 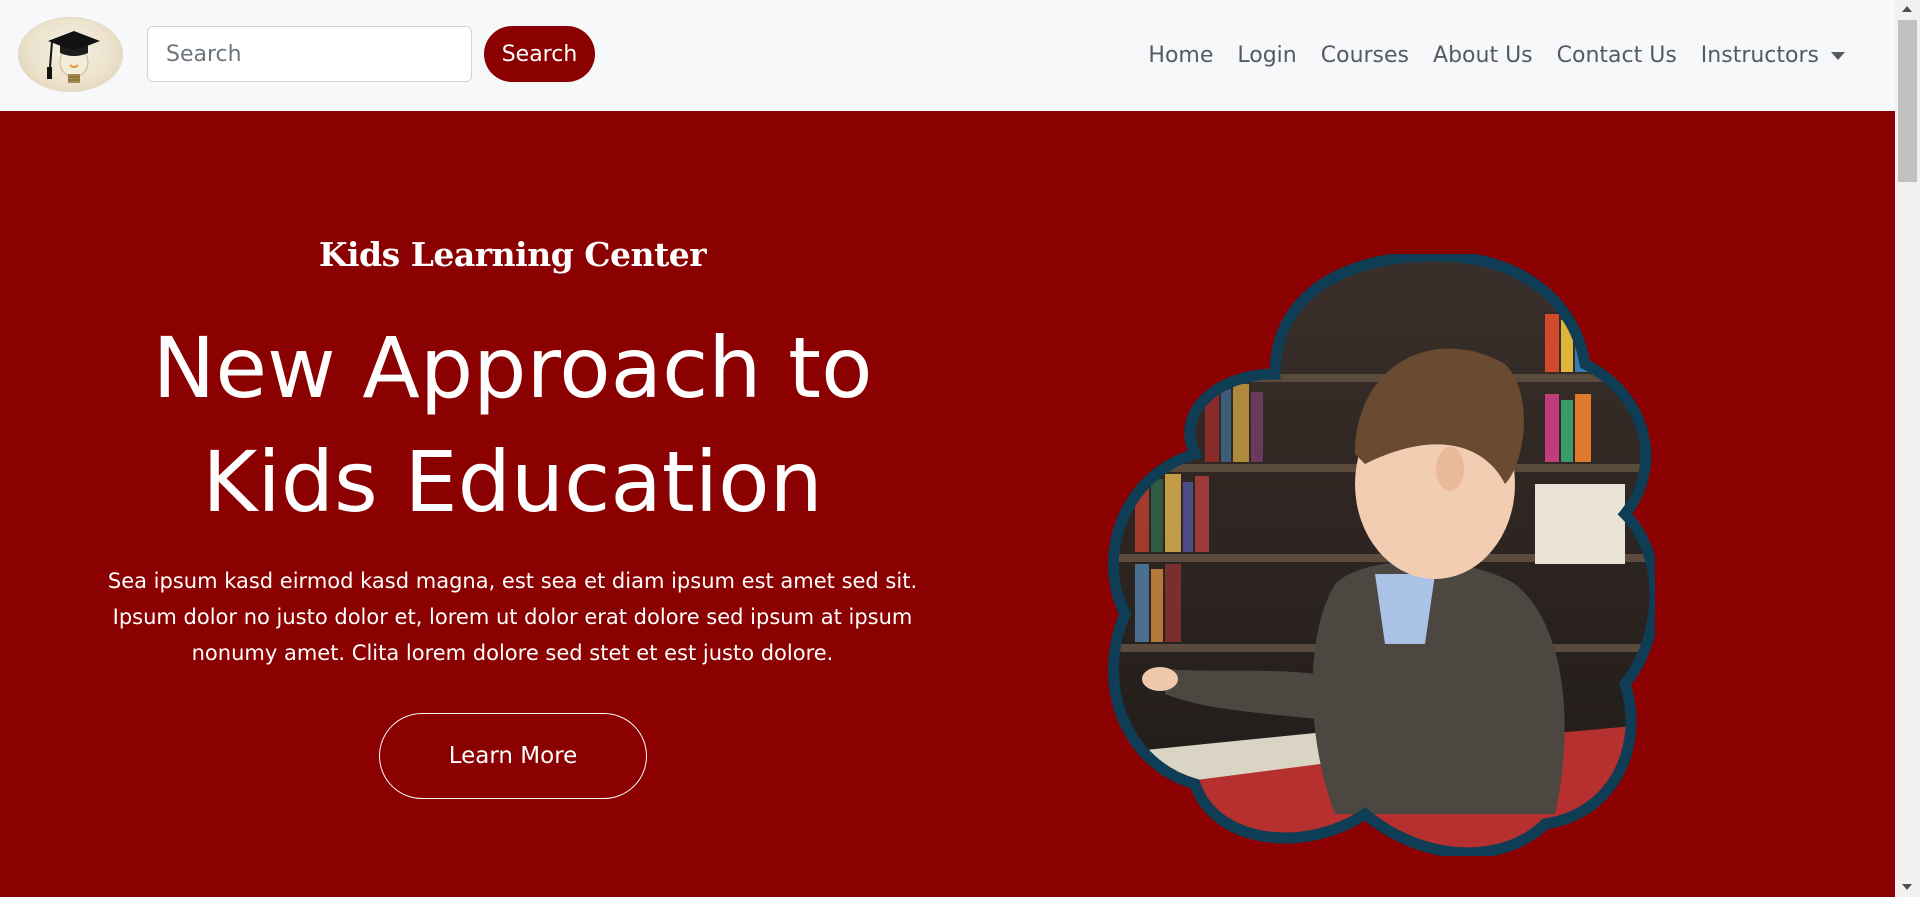 I want to click on page-scrollbar, so click(x=1907, y=448).